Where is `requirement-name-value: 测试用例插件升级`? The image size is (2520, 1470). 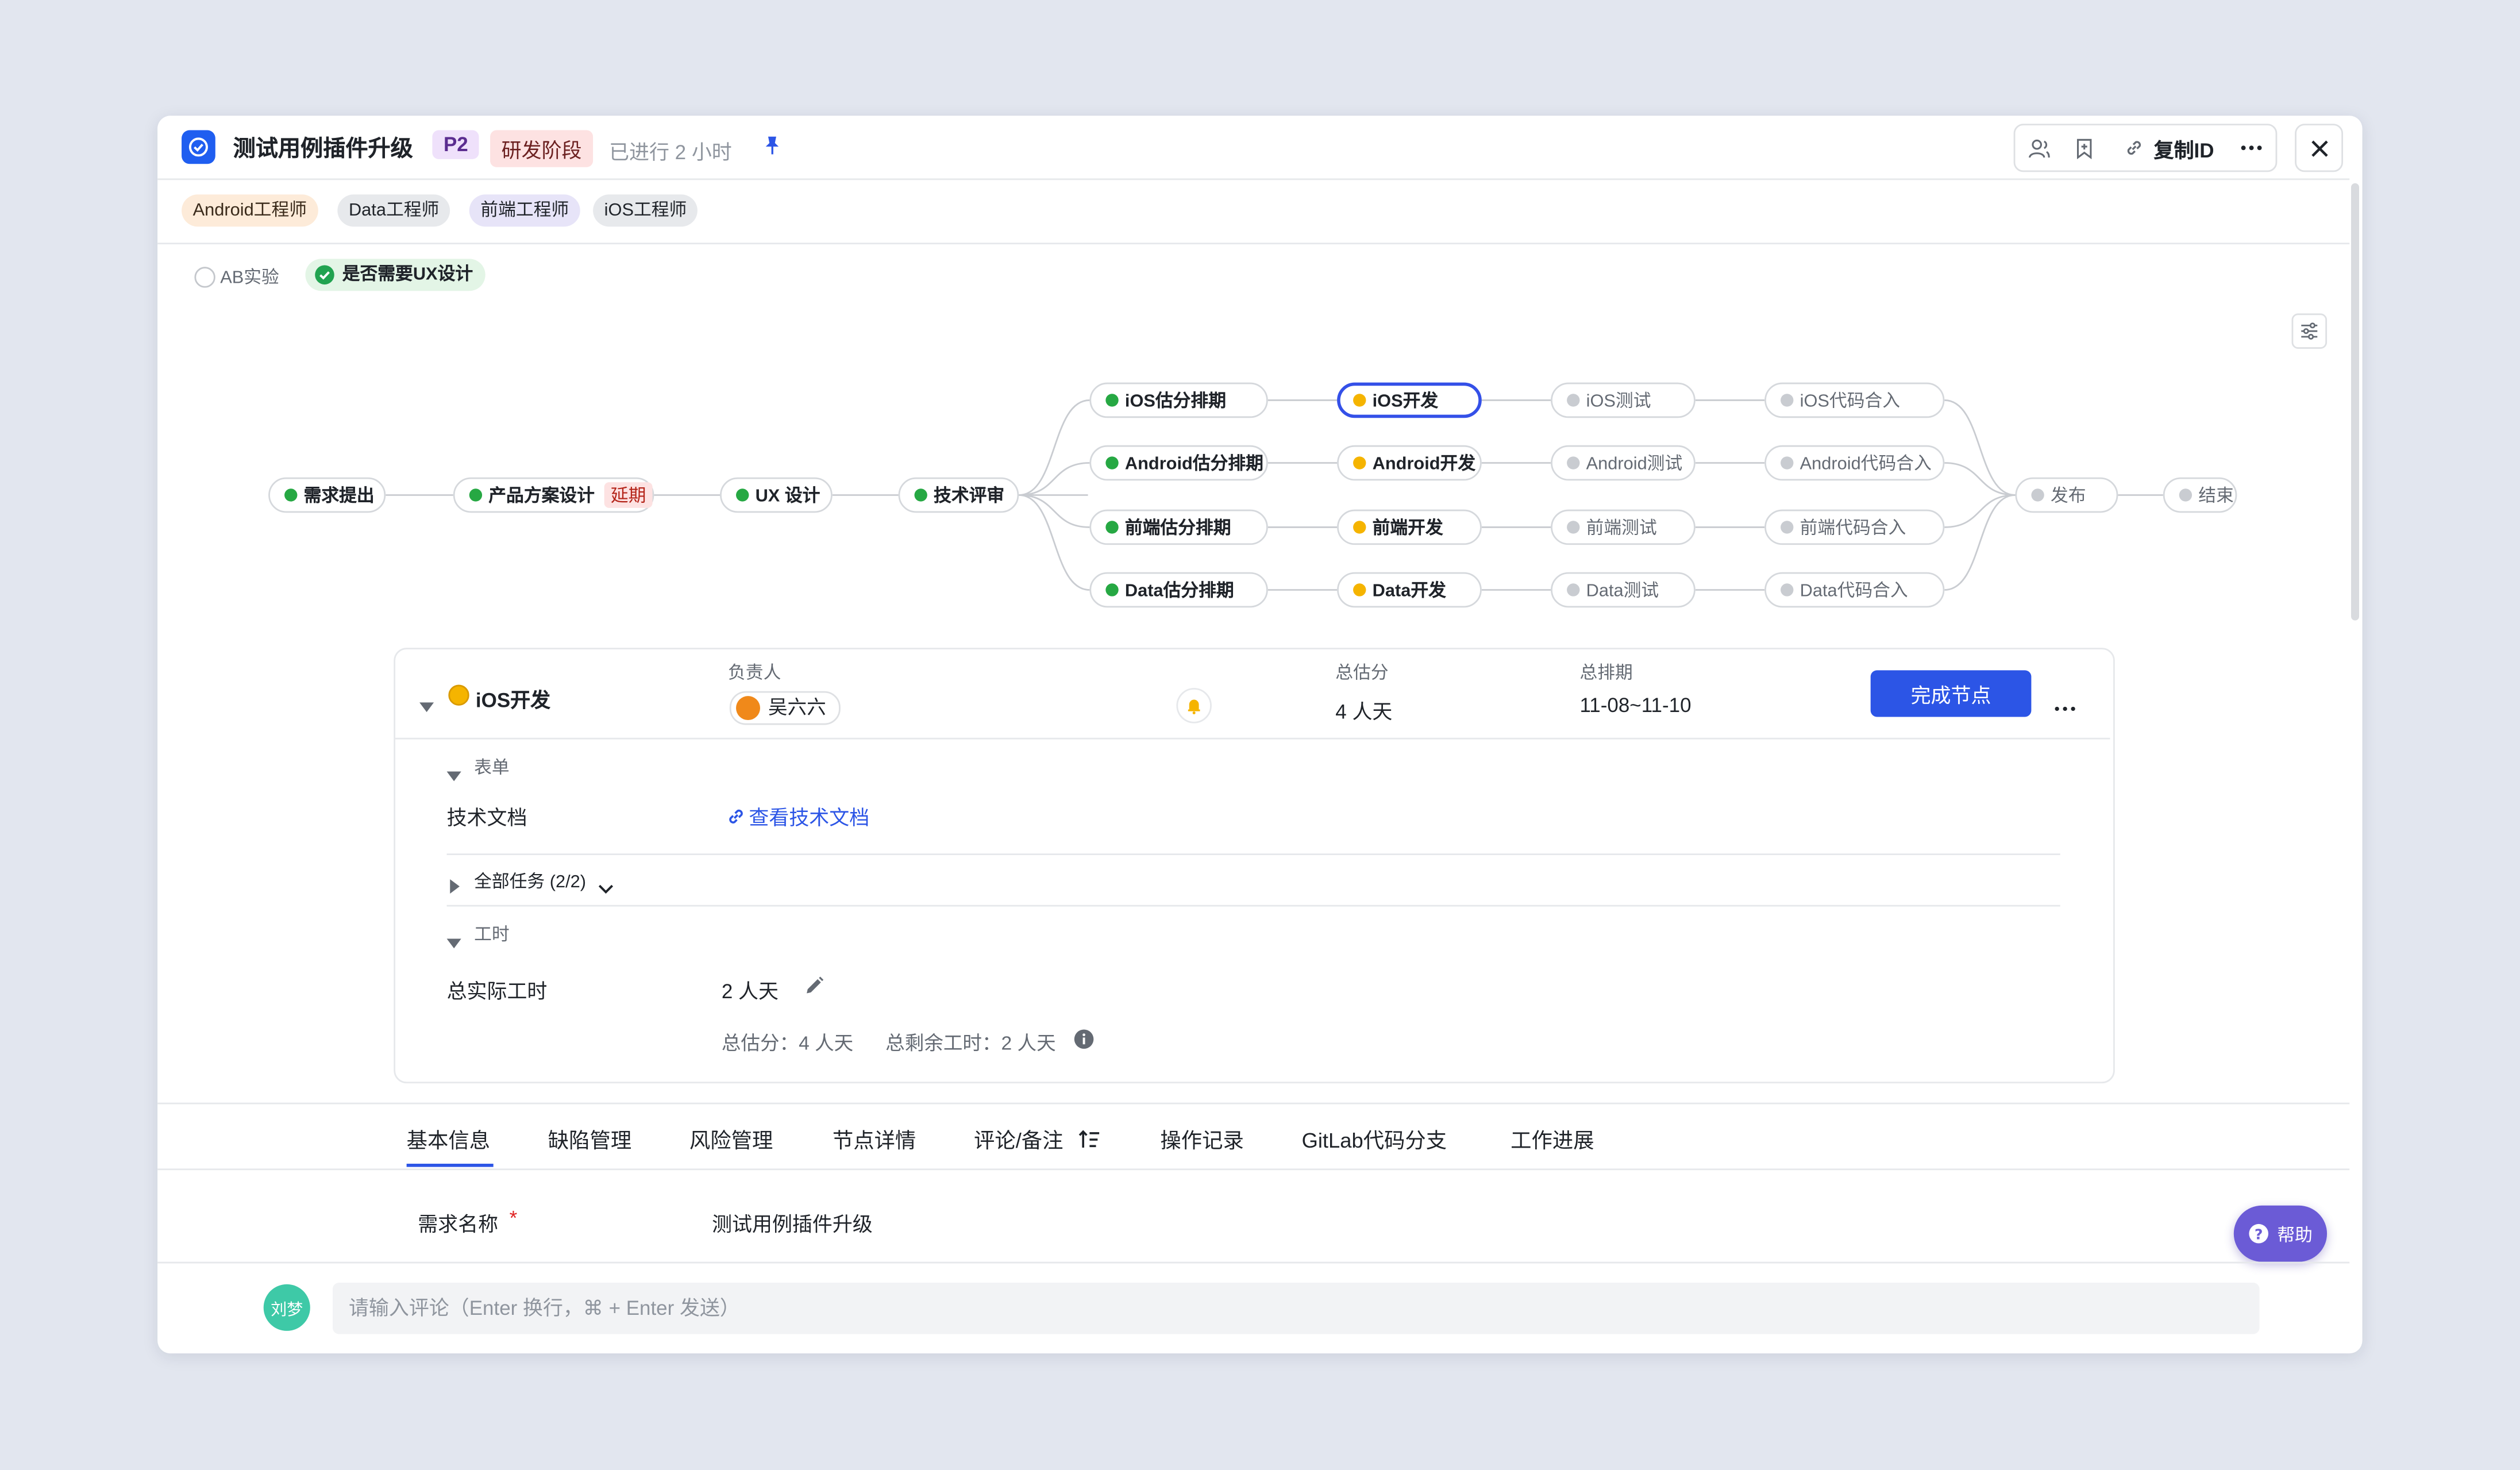 requirement-name-value: 测试用例插件升级 is located at coordinates (793, 1222).